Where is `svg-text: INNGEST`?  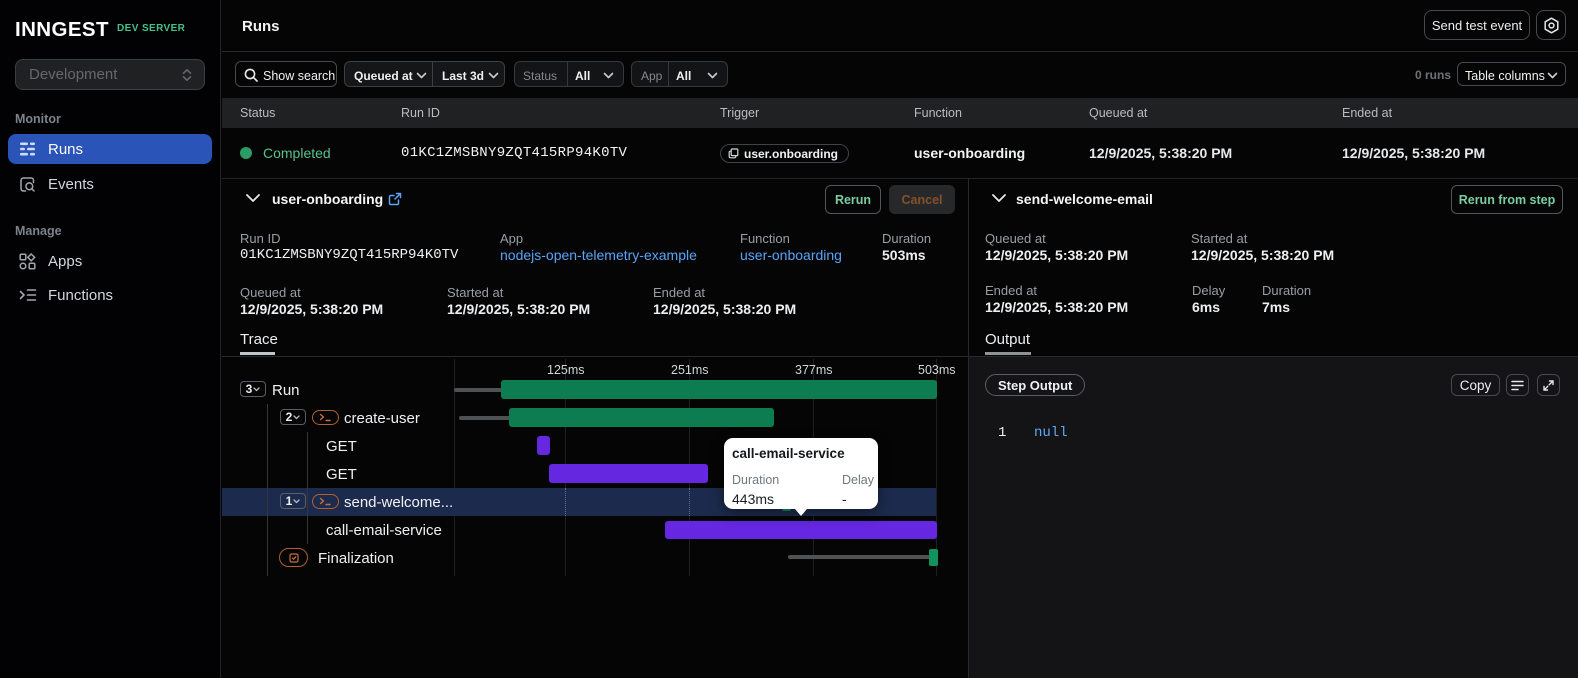 svg-text: INNGEST is located at coordinates (62, 30).